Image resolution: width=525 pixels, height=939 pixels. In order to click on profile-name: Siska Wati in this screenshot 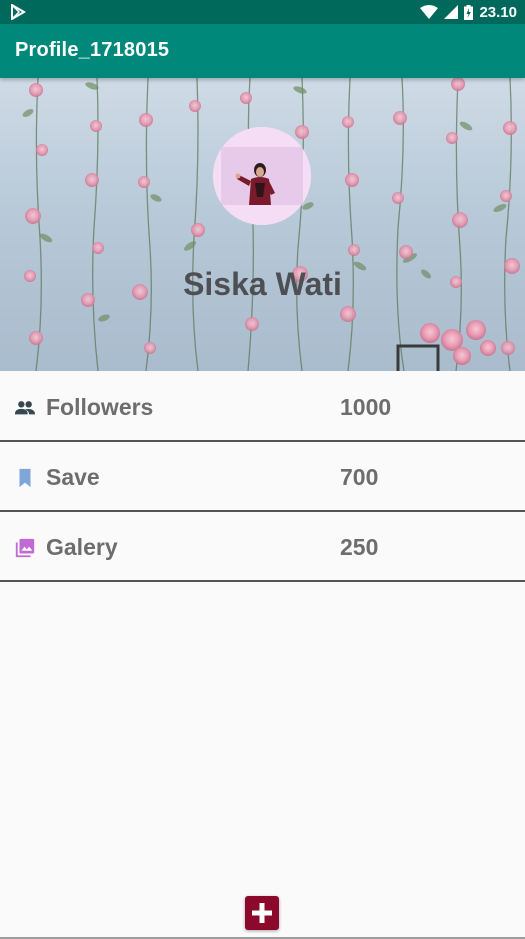, I will do `click(262, 284)`.